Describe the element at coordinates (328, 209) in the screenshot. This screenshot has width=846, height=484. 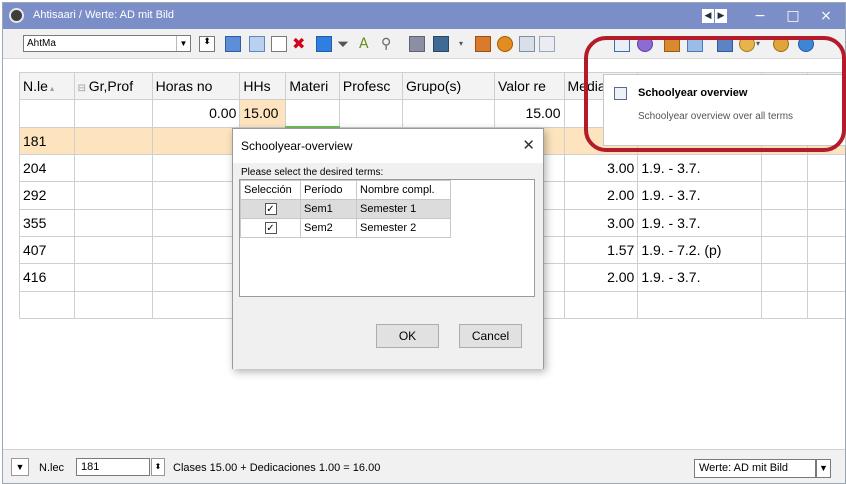
I see `term-period: Sem1` at that location.